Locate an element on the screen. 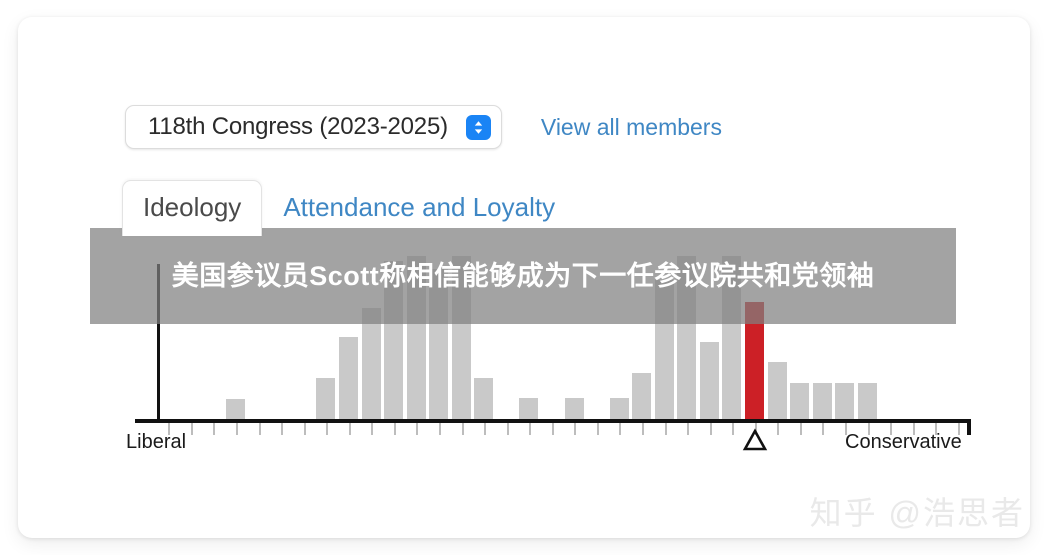 This screenshot has height=555, width=1049. tab-ideology: Ideology is located at coordinates (192, 208).